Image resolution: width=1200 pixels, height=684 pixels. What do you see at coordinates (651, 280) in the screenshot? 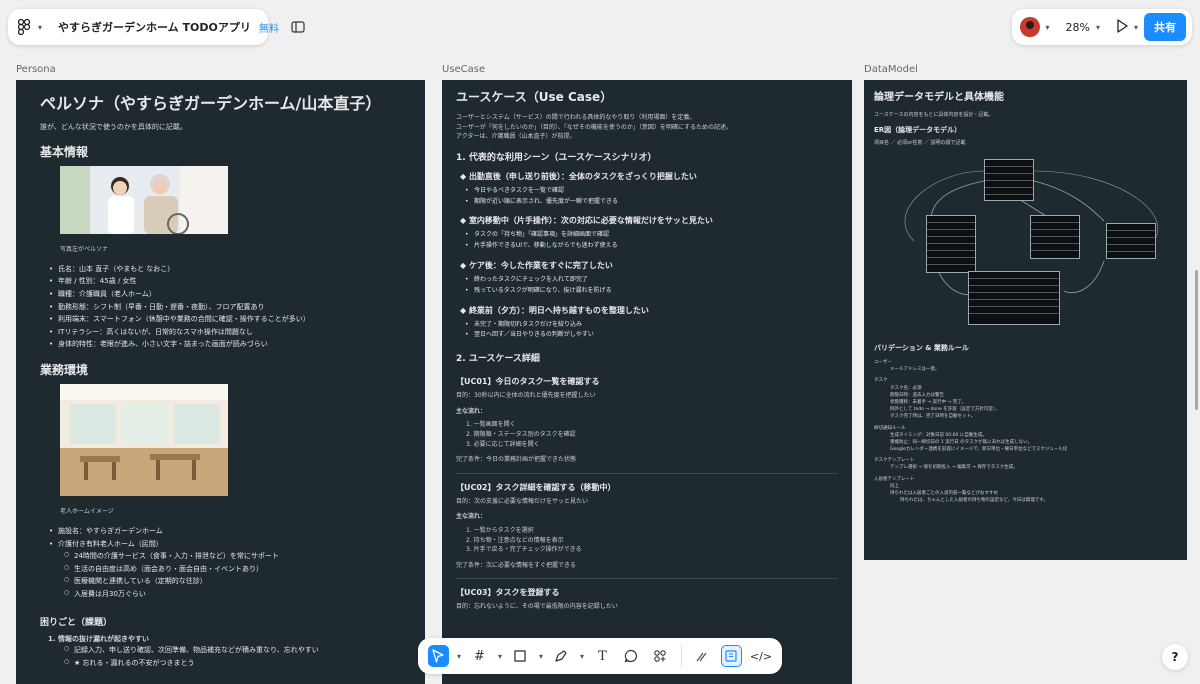
I see `list-item: 終わったタスクにチェックを入れて即完了` at bounding box center [651, 280].